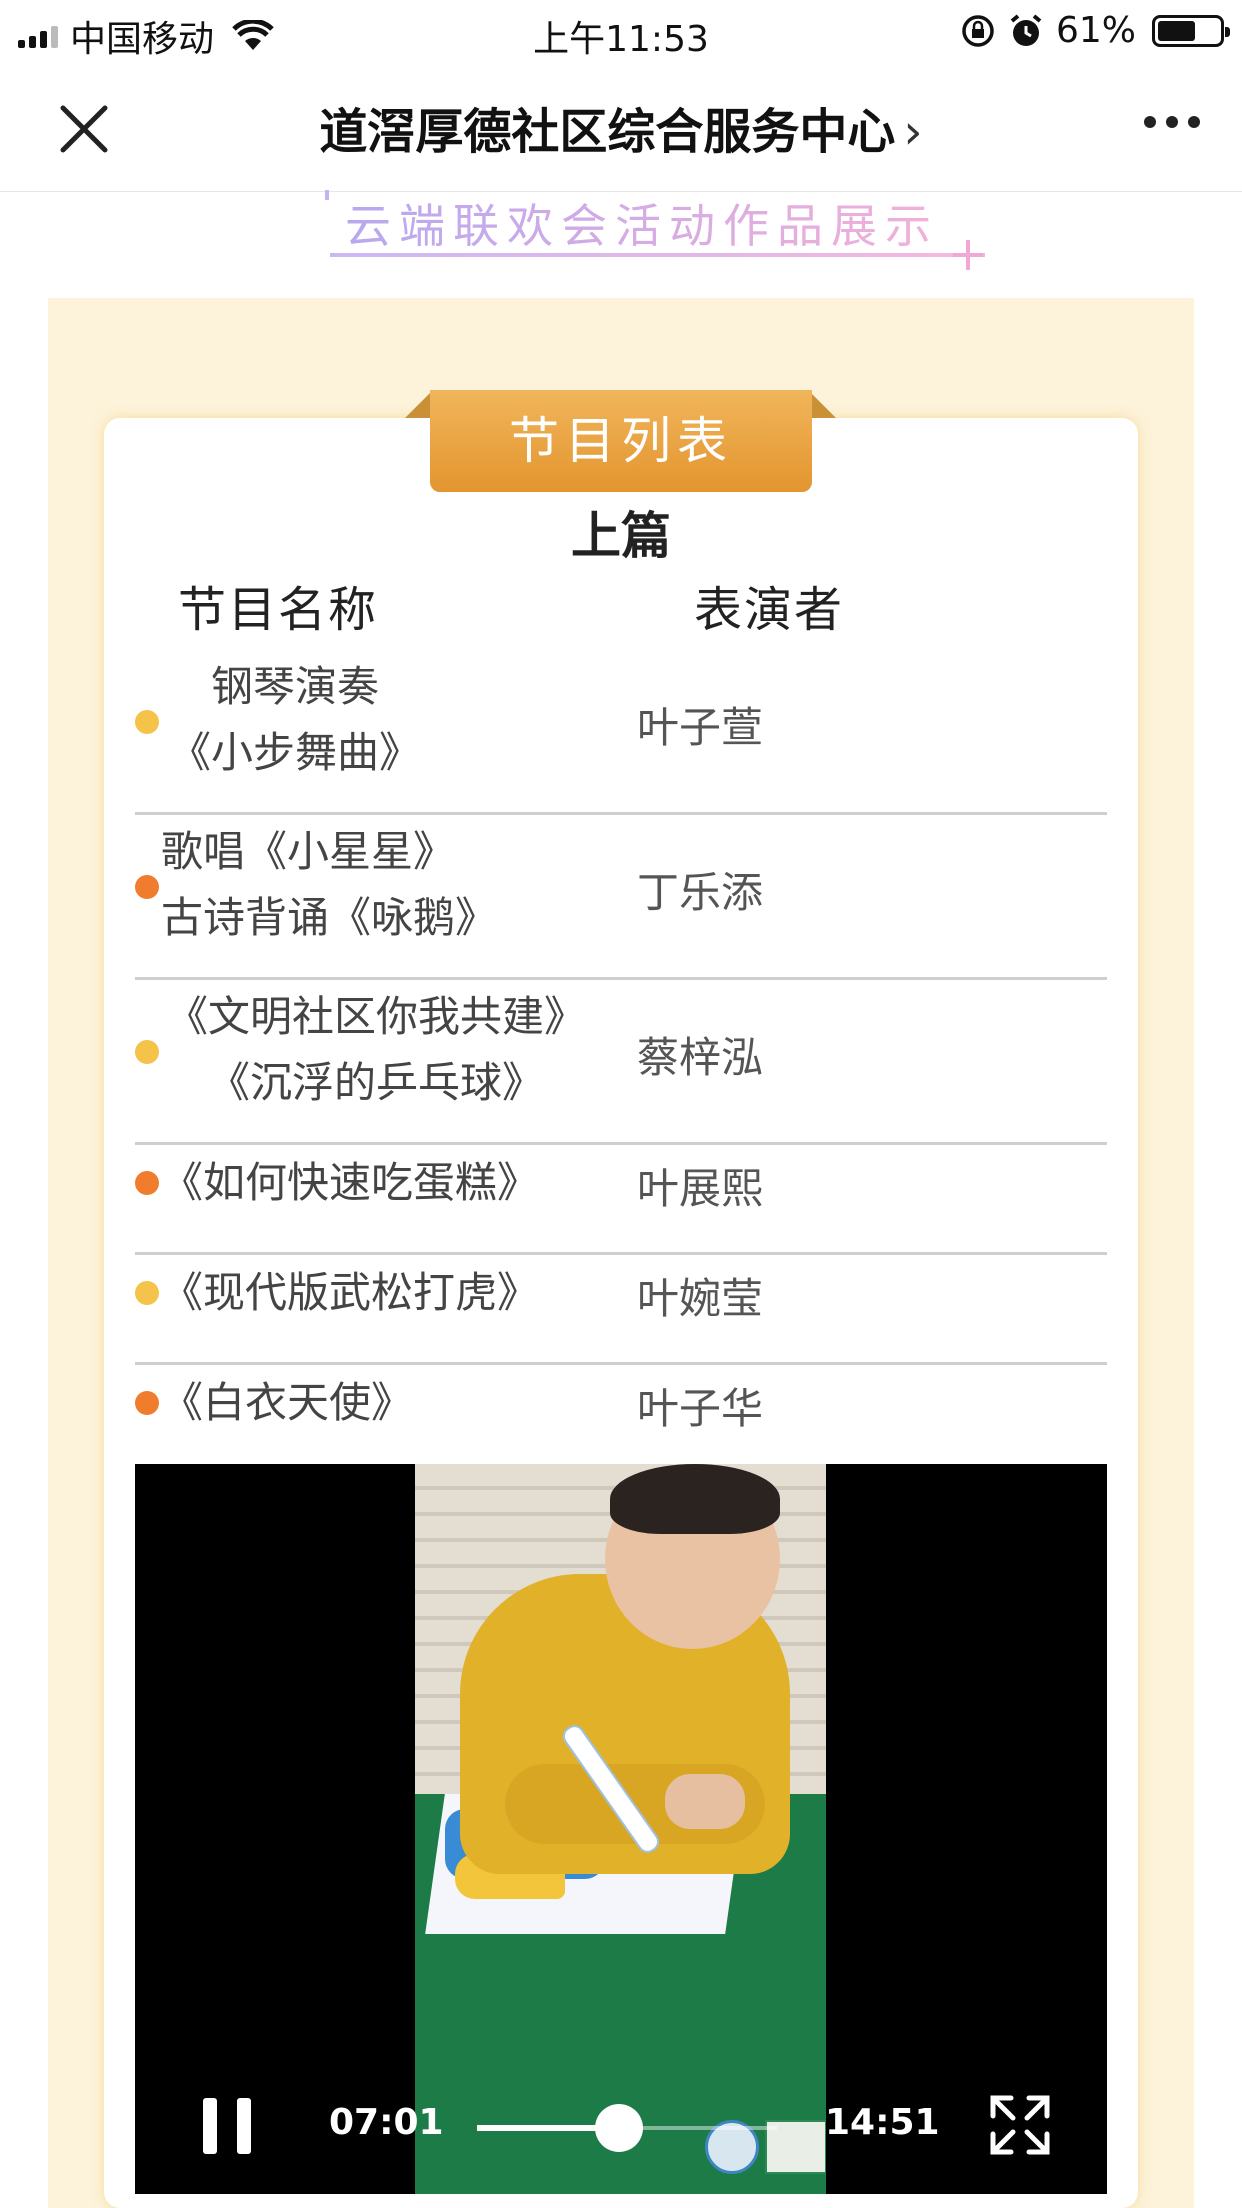  I want to click on program-name-line: 歌唱《小星星》, so click(308, 851).